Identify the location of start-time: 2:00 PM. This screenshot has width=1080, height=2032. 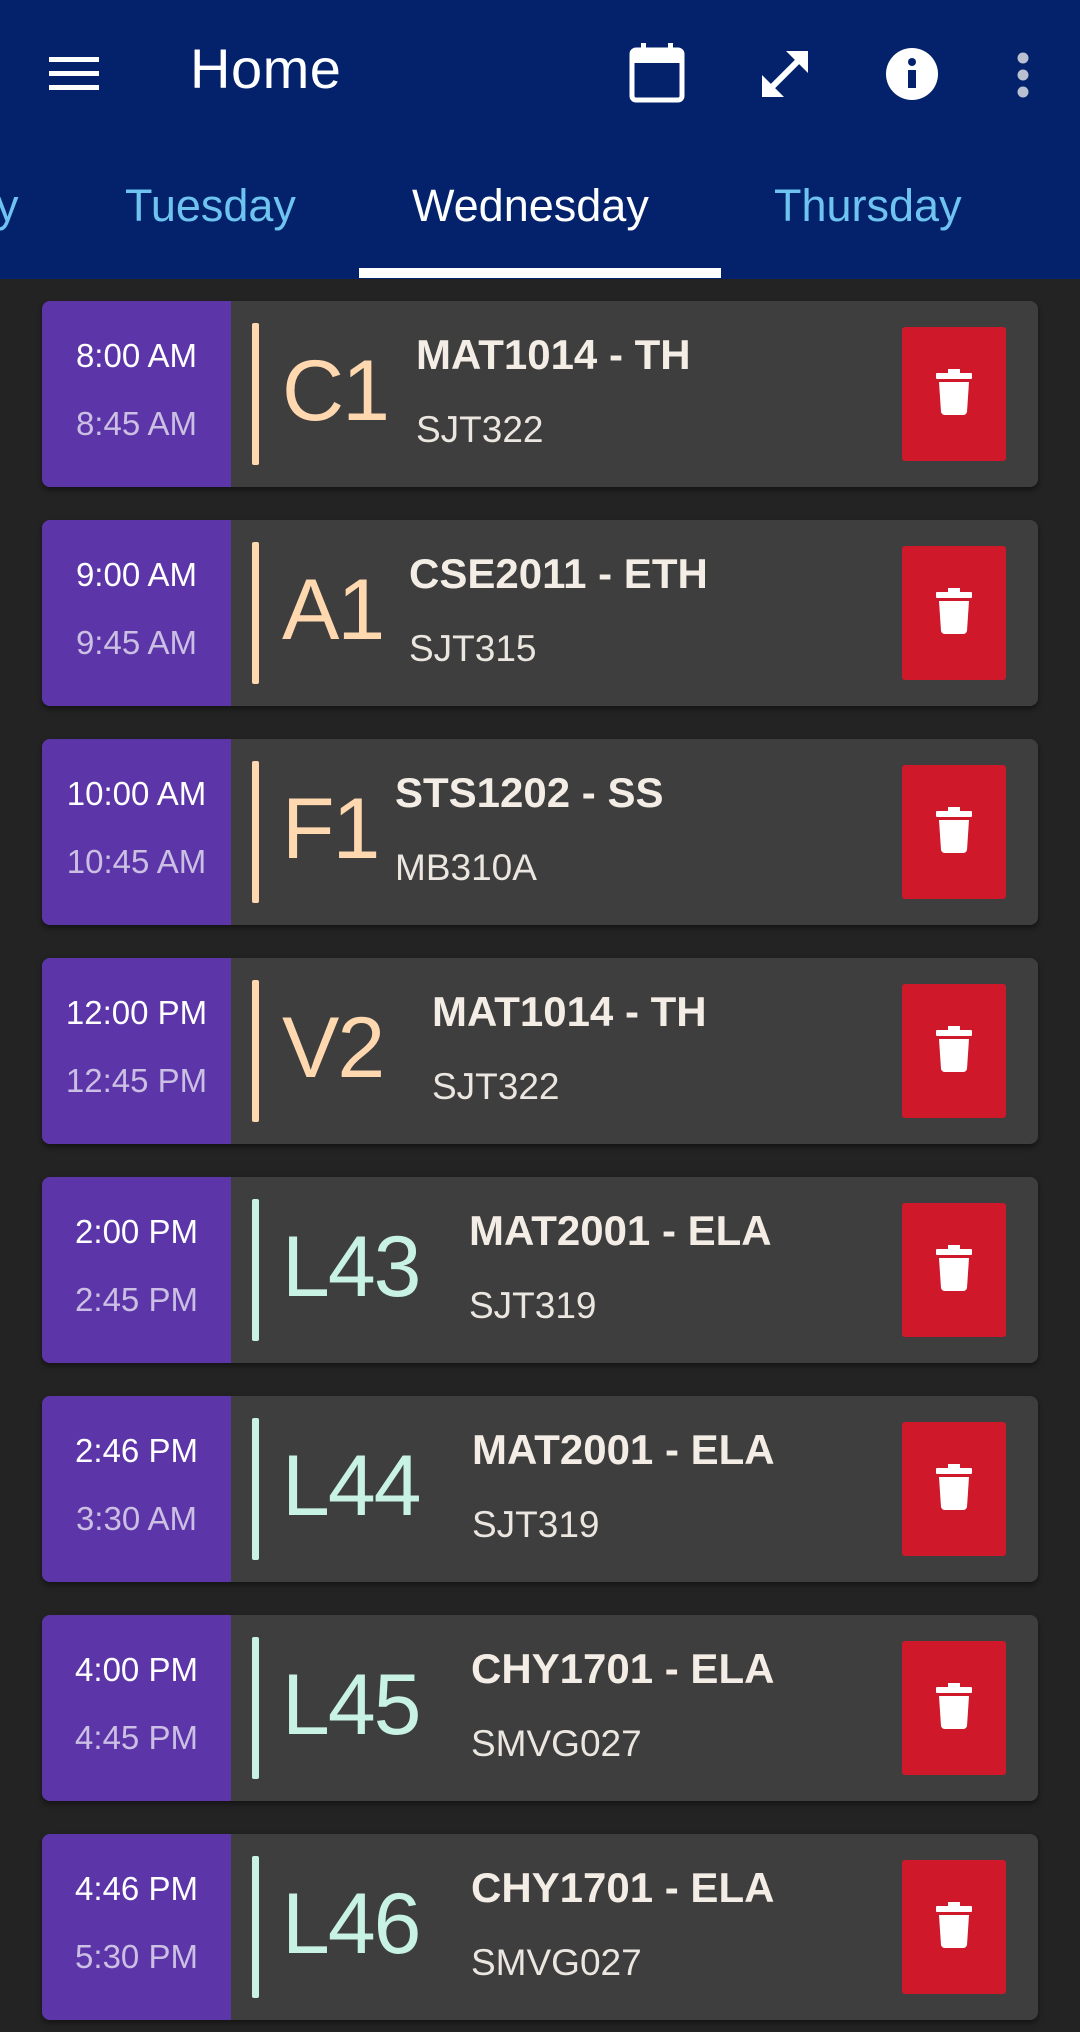
(136, 1231).